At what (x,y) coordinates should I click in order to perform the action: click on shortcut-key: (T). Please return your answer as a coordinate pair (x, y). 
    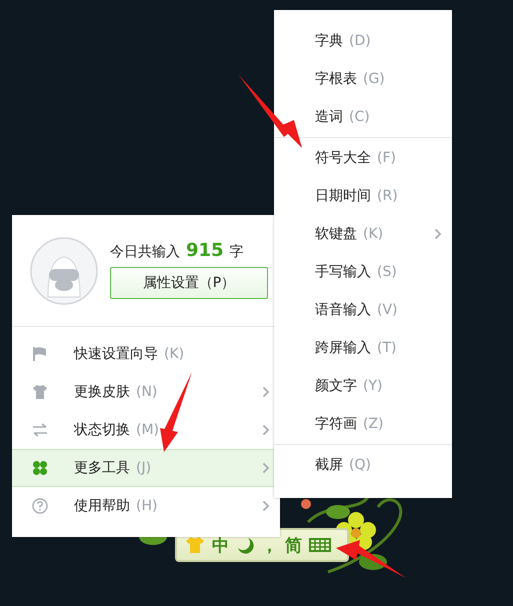
    Looking at the image, I should click on (386, 348).